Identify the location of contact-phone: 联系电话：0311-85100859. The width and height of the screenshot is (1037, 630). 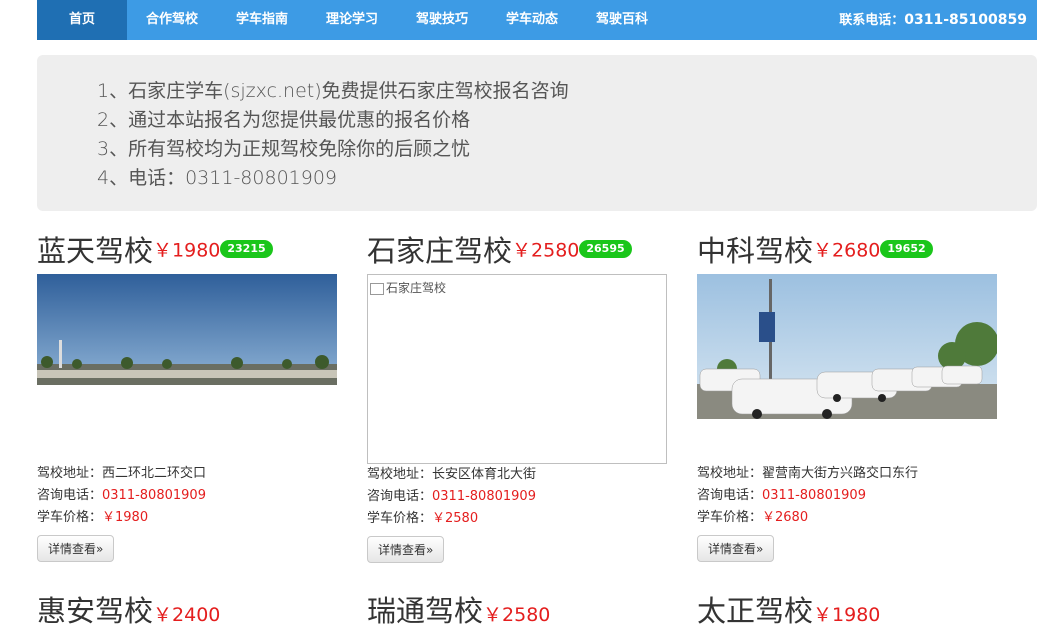
(933, 20).